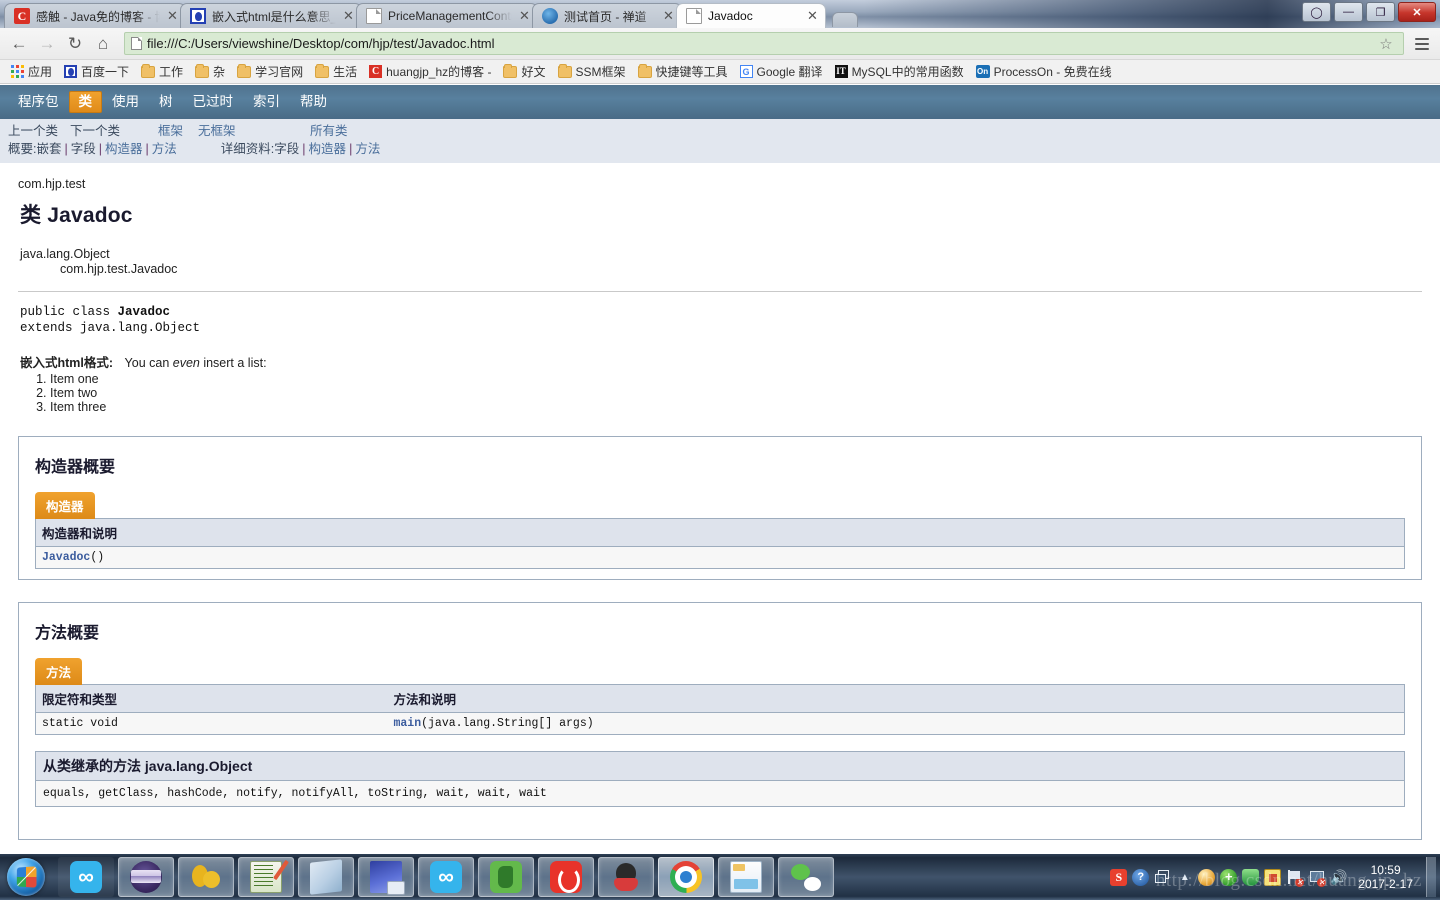 The width and height of the screenshot is (1440, 900). I want to click on nav-item-help: 帮助, so click(313, 102).